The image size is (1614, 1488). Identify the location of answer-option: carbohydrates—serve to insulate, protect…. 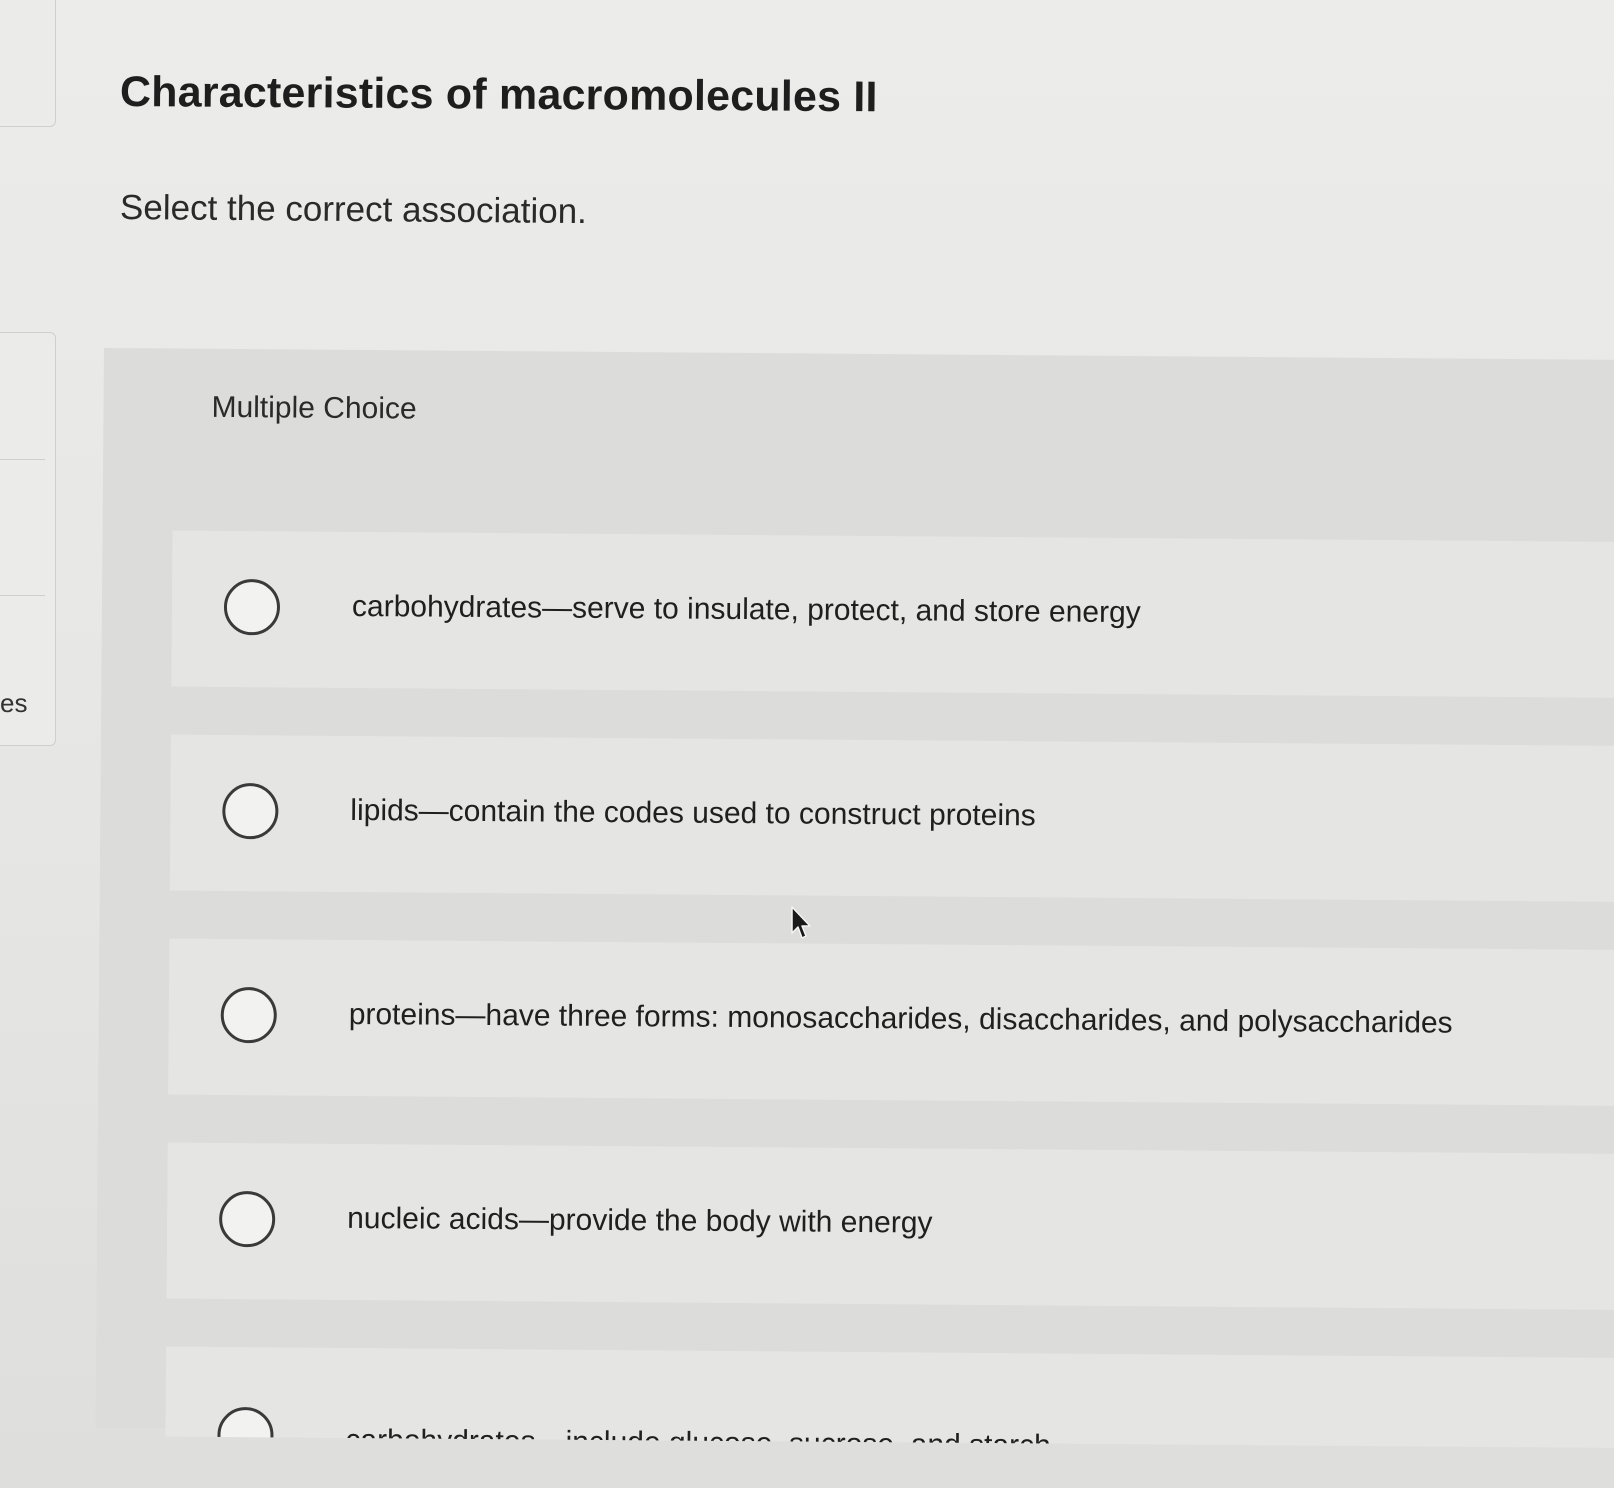
(892, 614).